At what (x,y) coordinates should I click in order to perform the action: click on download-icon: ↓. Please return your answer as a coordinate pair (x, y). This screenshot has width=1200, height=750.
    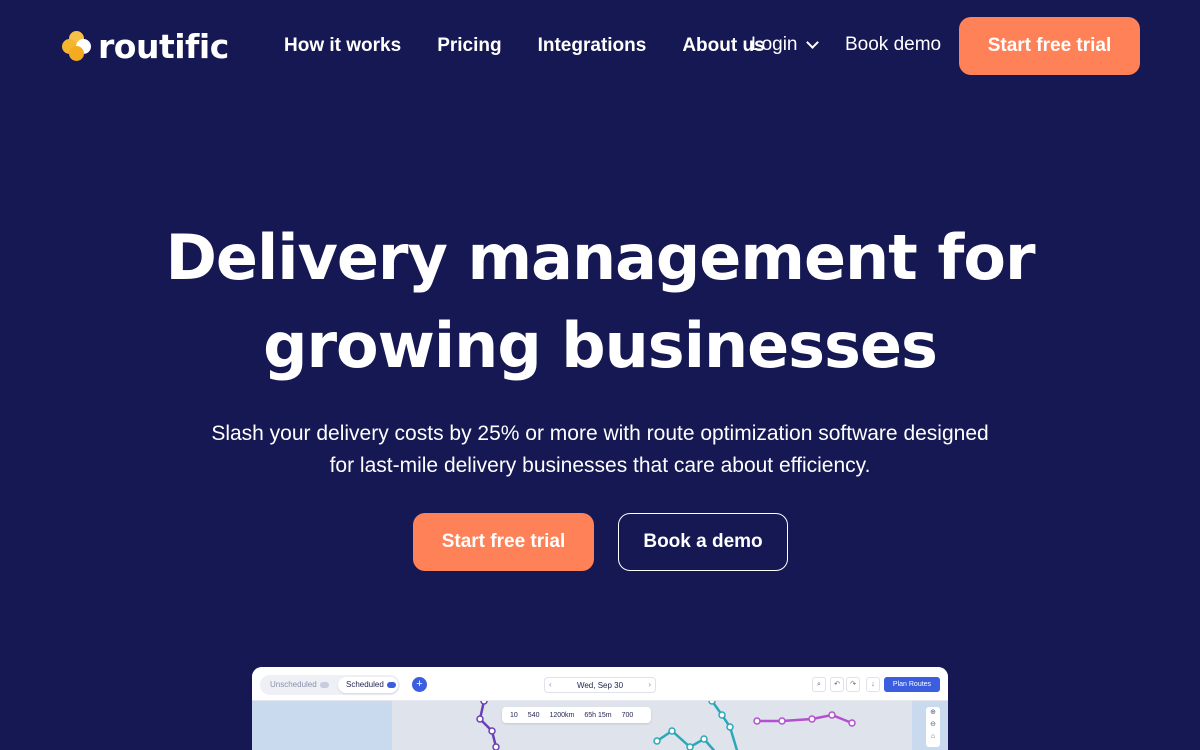
    Looking at the image, I should click on (873, 684).